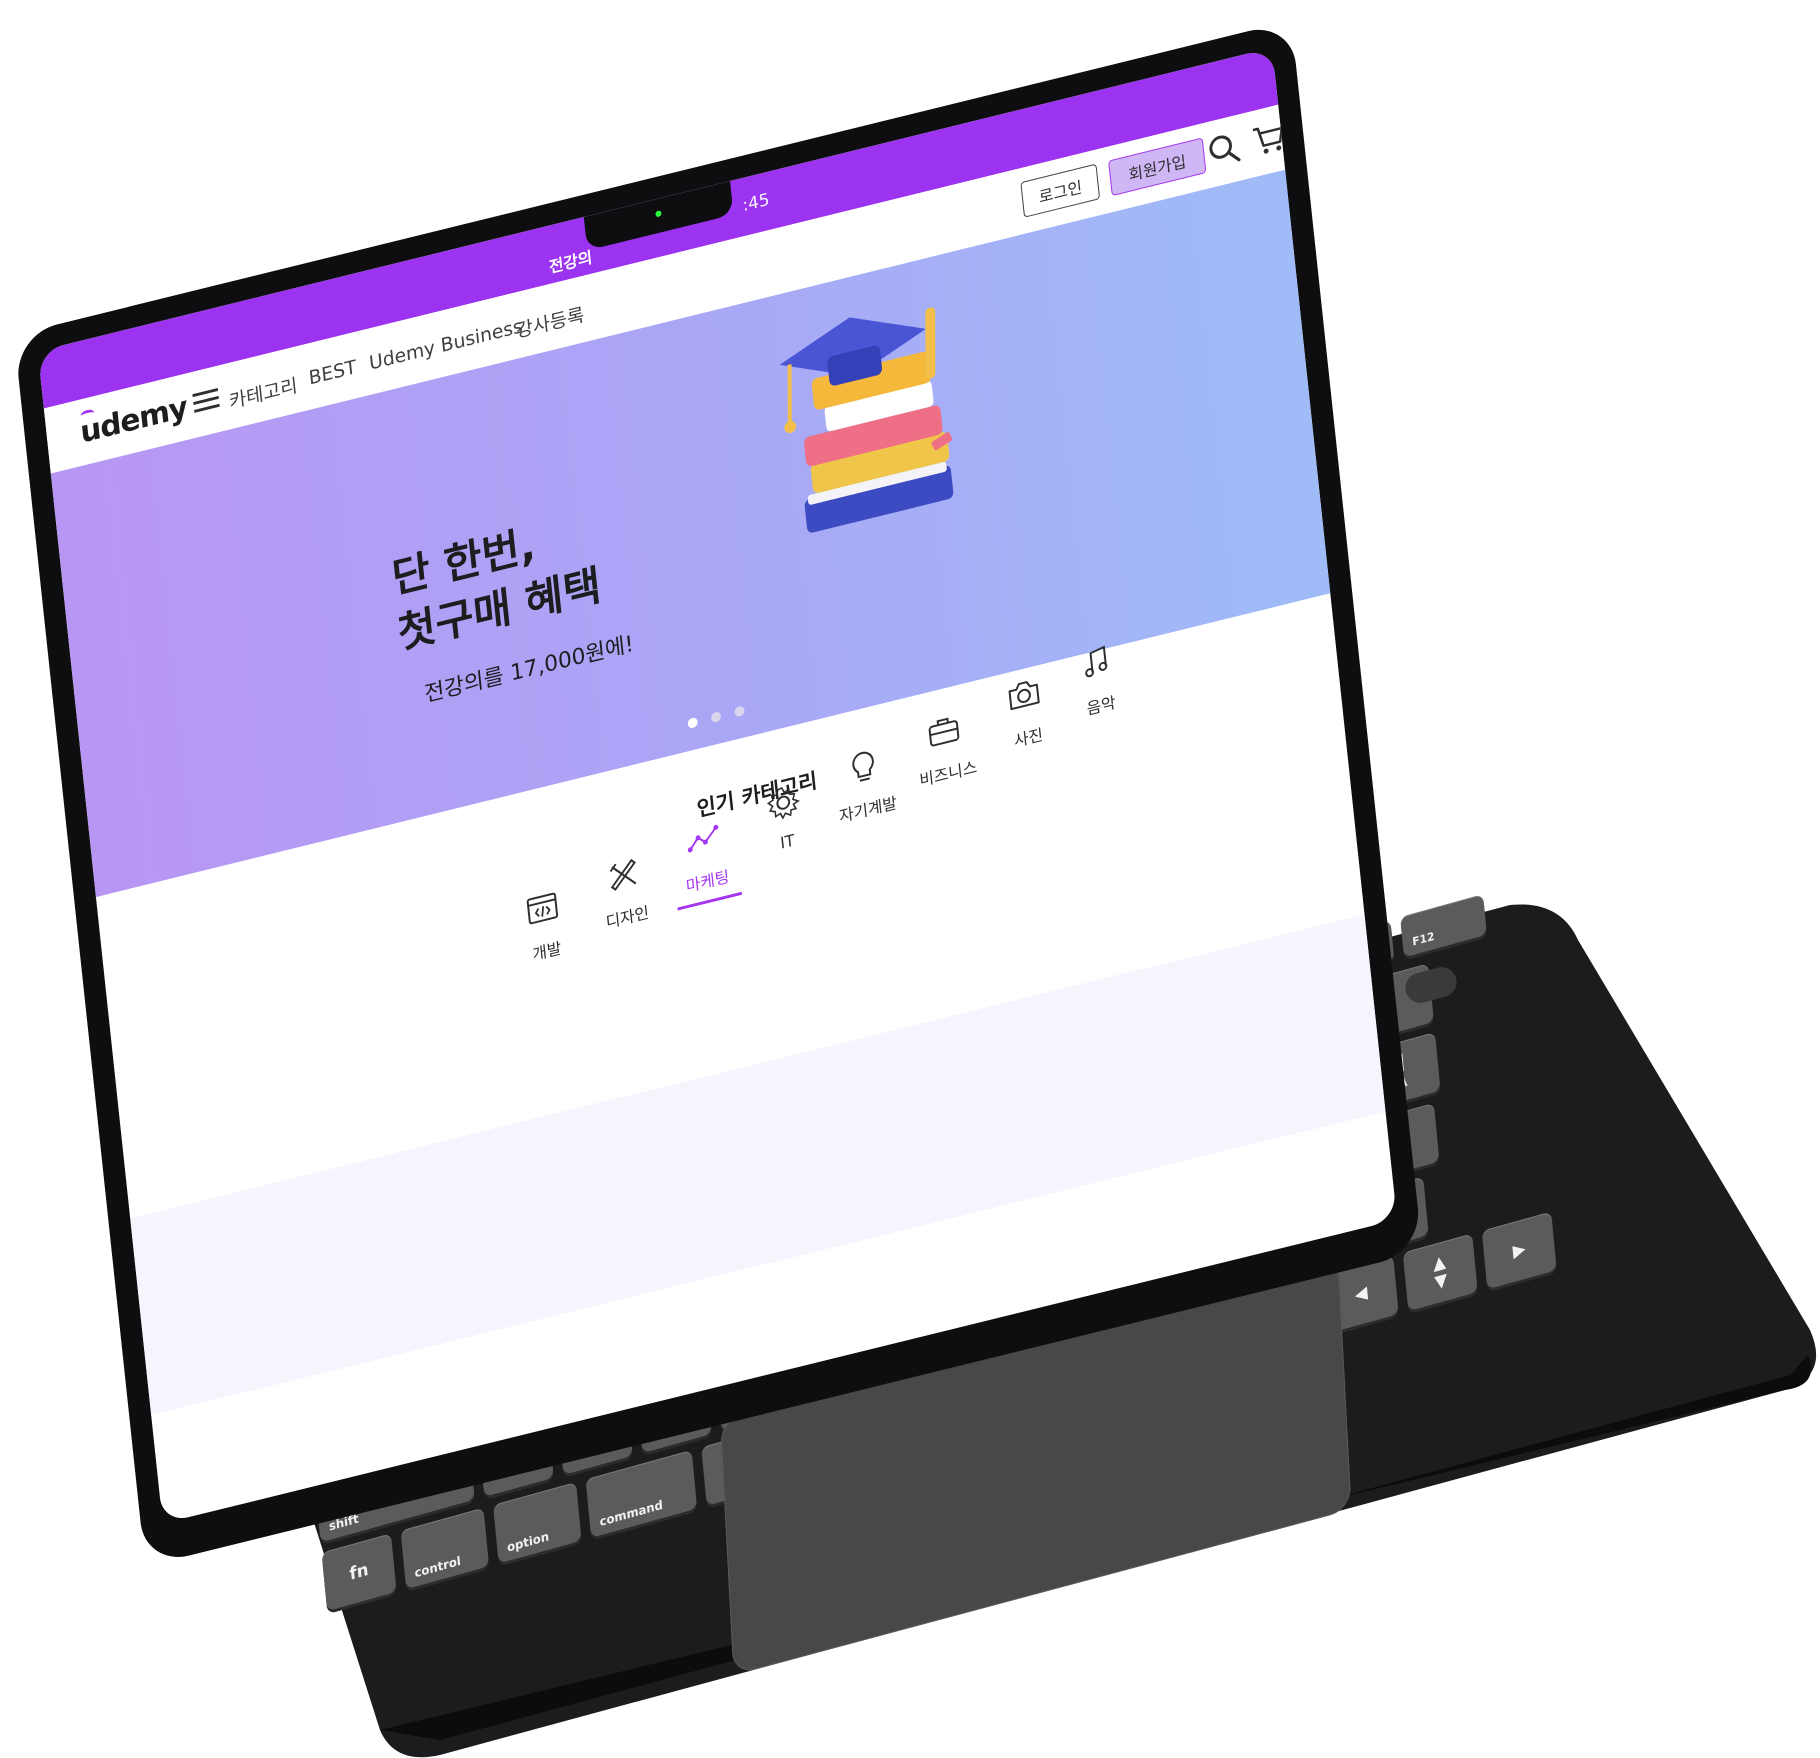 The width and height of the screenshot is (1820, 1758). I want to click on design-tools-icon, so click(623, 874).